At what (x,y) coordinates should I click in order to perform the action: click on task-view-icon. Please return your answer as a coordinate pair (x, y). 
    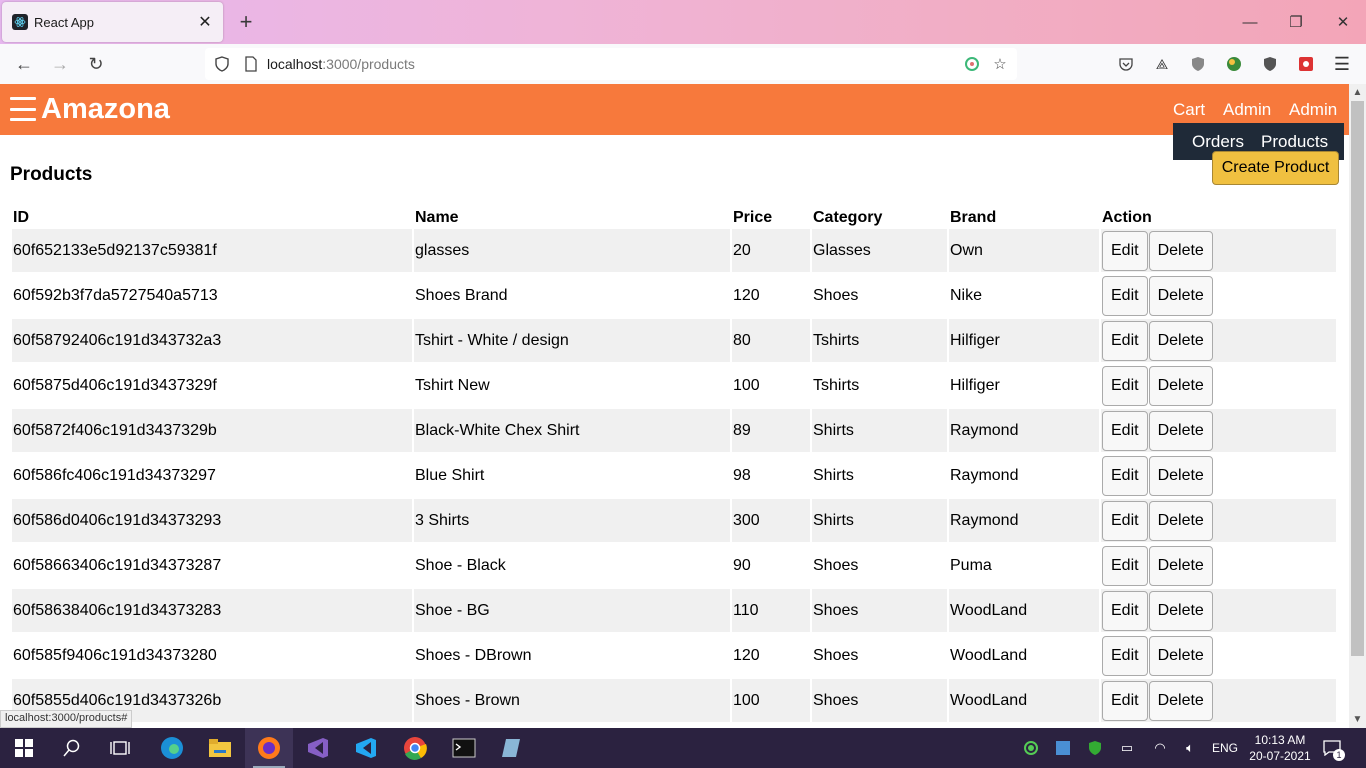
    Looking at the image, I should click on (120, 748).